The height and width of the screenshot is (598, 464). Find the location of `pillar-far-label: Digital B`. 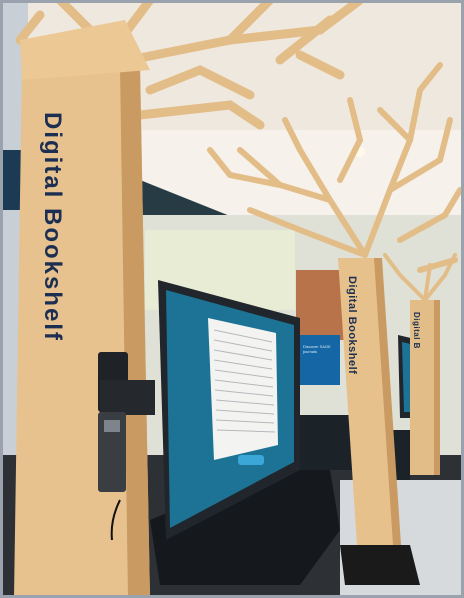

pillar-far-label: Digital B is located at coordinates (416, 330).